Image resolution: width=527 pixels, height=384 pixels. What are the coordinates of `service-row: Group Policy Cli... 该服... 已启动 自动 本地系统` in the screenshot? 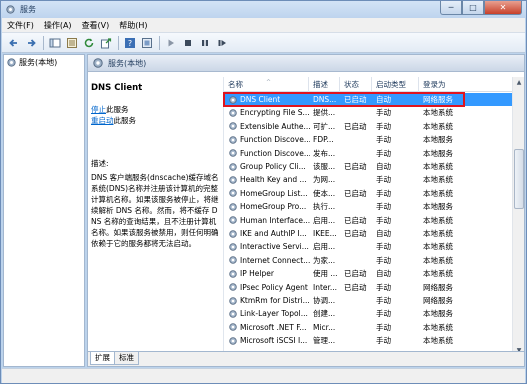 It's located at (368, 166).